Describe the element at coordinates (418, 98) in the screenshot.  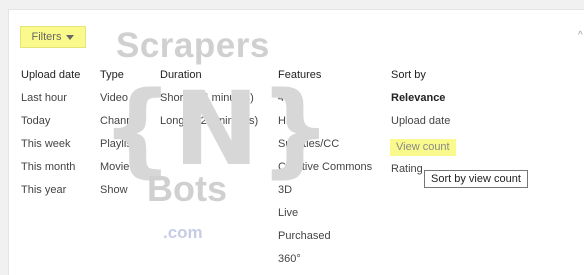
I see `sort-relevance: Relevance` at that location.